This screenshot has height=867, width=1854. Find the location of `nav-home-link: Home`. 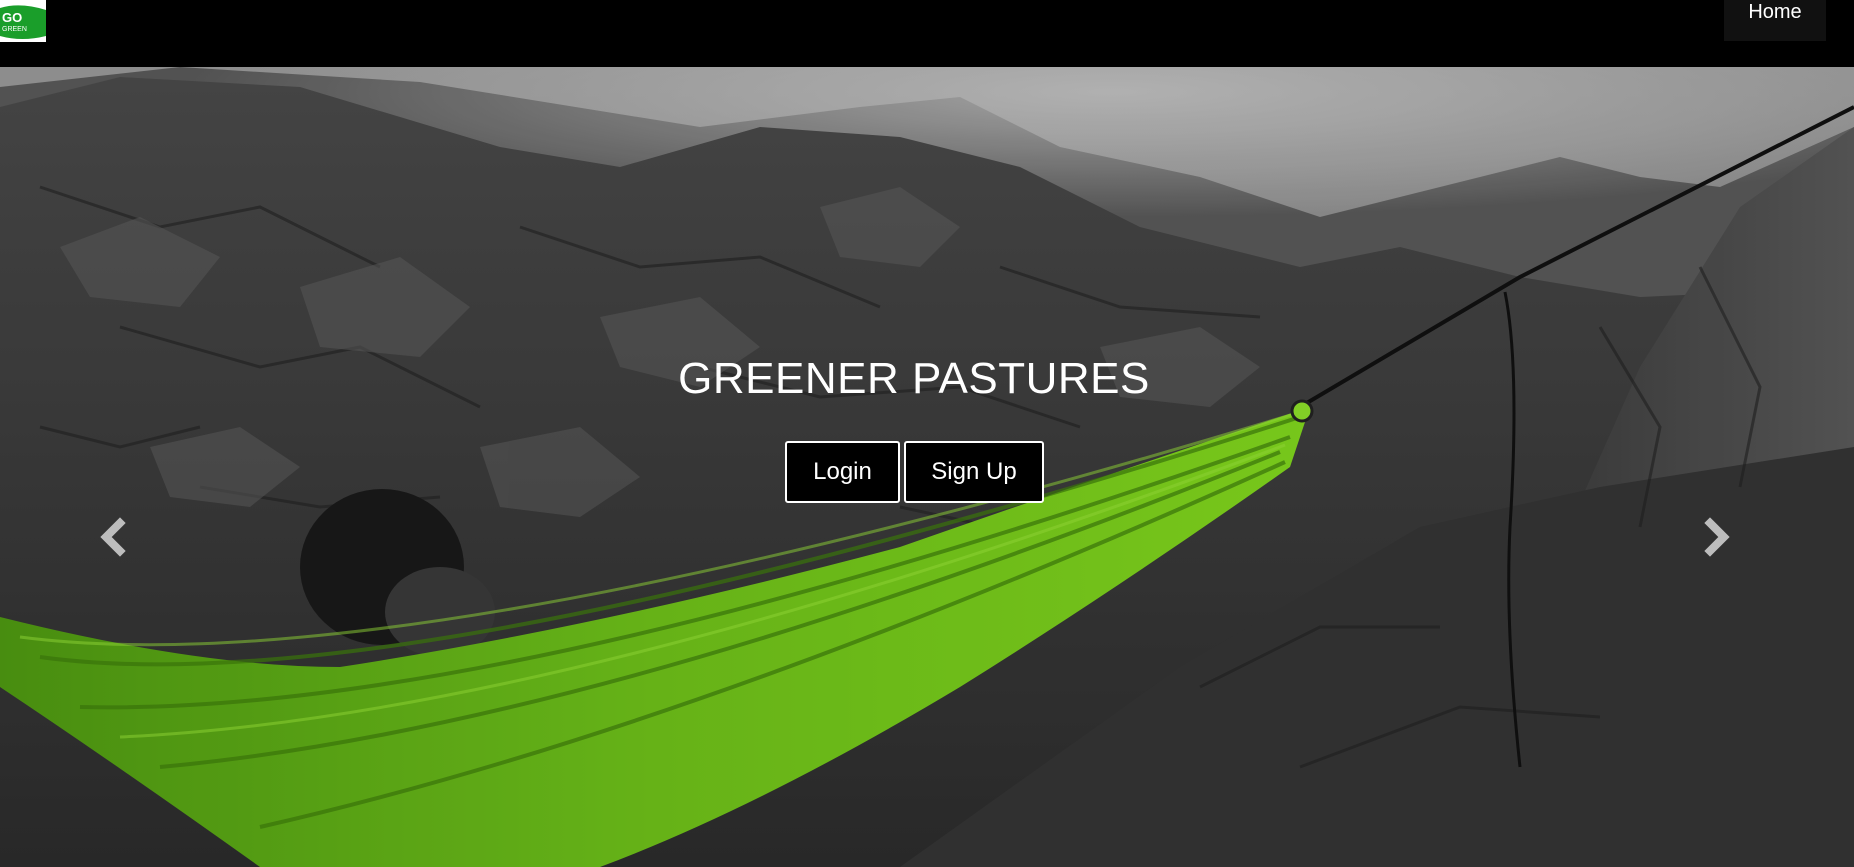

nav-home-link: Home is located at coordinates (1775, 20).